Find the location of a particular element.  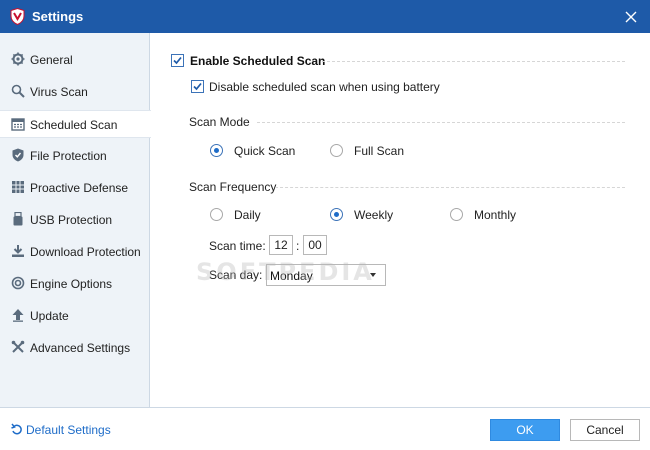

sidebar-item-scheduled-scan: Scheduled Scan is located at coordinates (75, 124).